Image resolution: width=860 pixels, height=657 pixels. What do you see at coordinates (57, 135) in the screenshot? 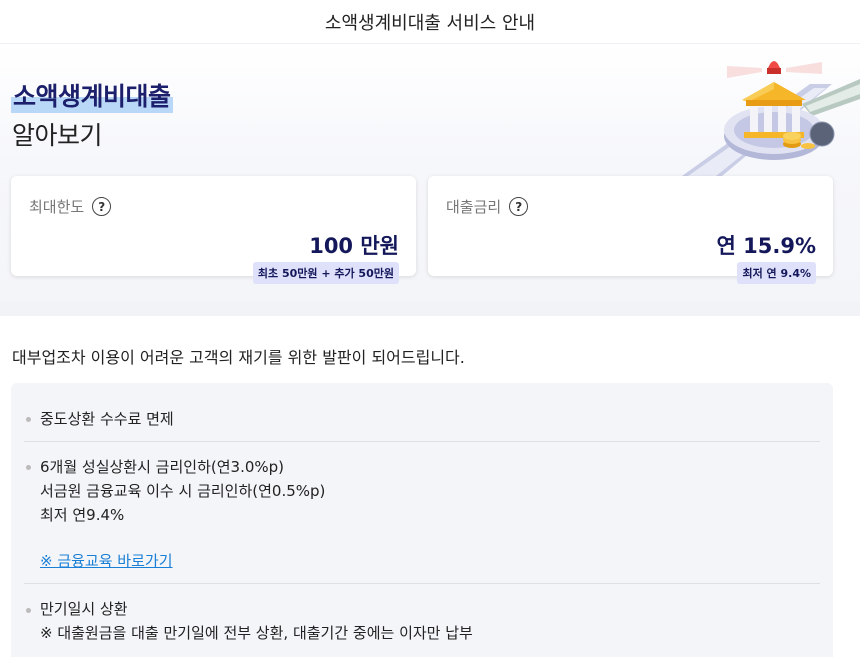
I see `hero-title-sub: 알아보기` at bounding box center [57, 135].